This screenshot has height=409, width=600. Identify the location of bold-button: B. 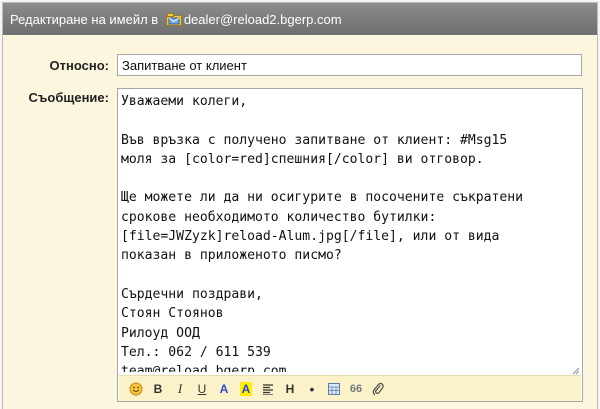
(158, 389).